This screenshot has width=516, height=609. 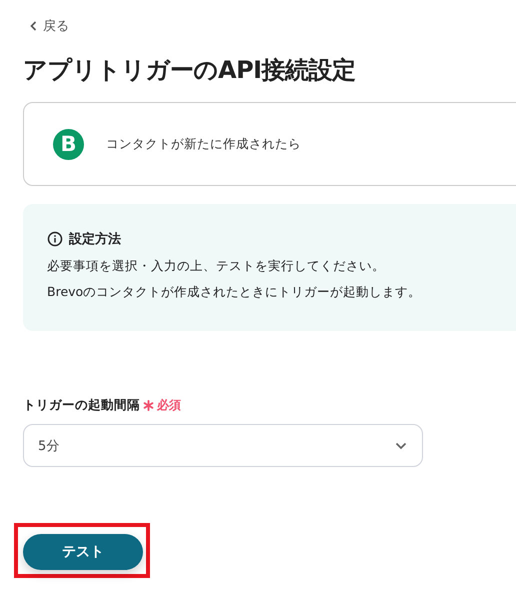 What do you see at coordinates (234, 292) in the screenshot?
I see `info-text: Brevoのコンタクトが作成されたときにトリガーが起動します。` at bounding box center [234, 292].